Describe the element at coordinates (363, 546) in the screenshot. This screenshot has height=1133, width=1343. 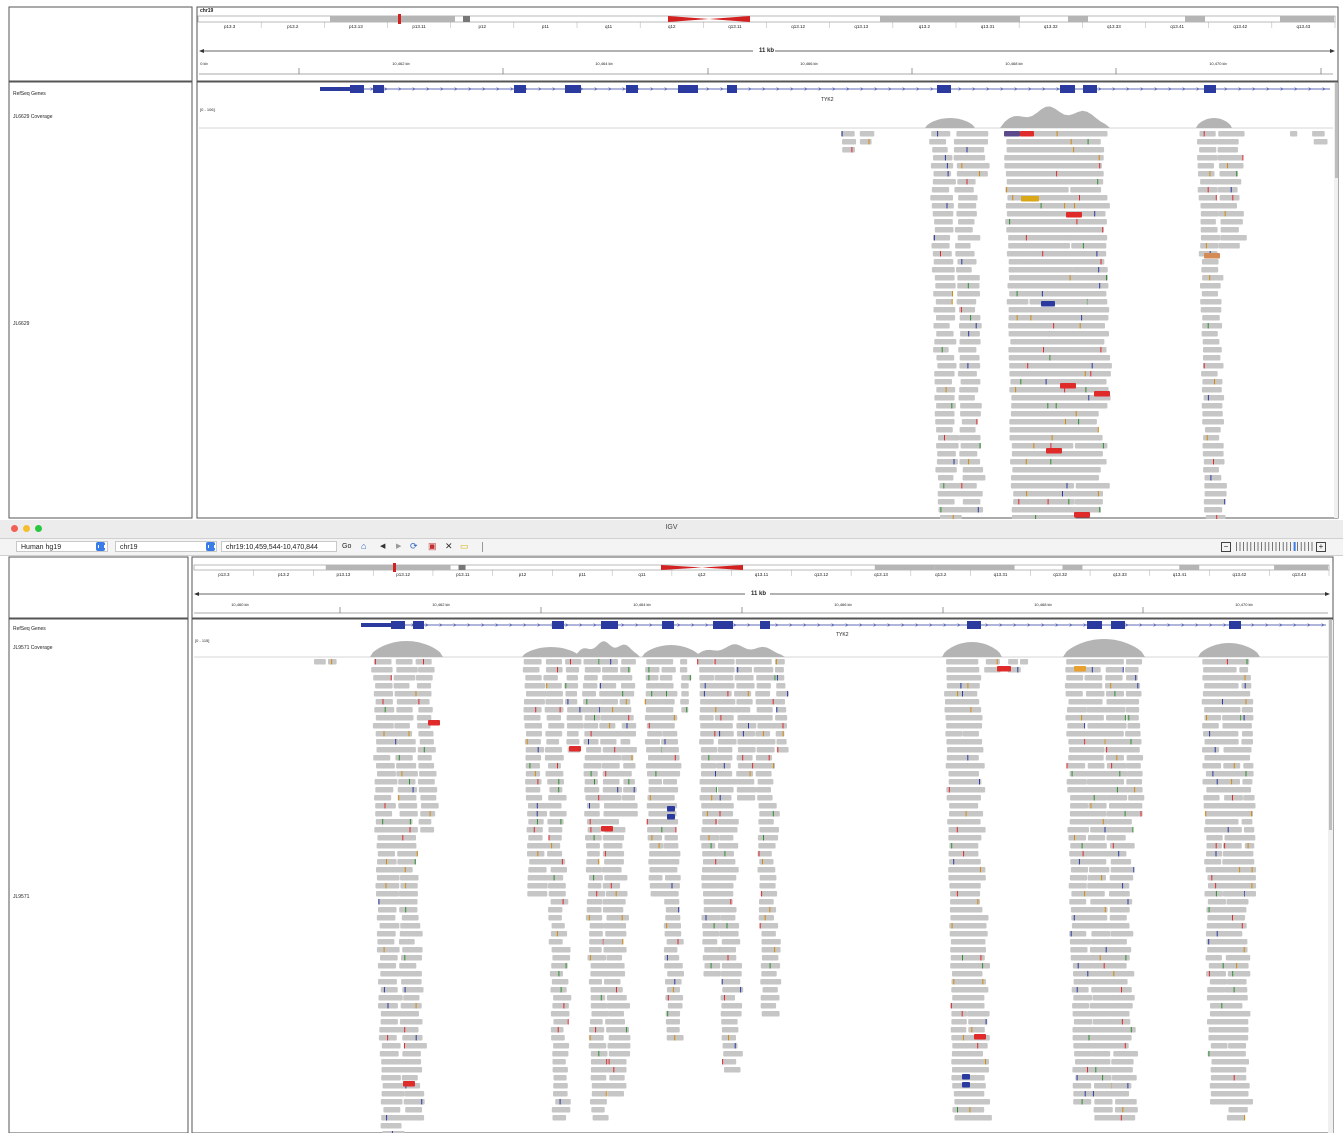
I see `home-icon: ⌂` at that location.